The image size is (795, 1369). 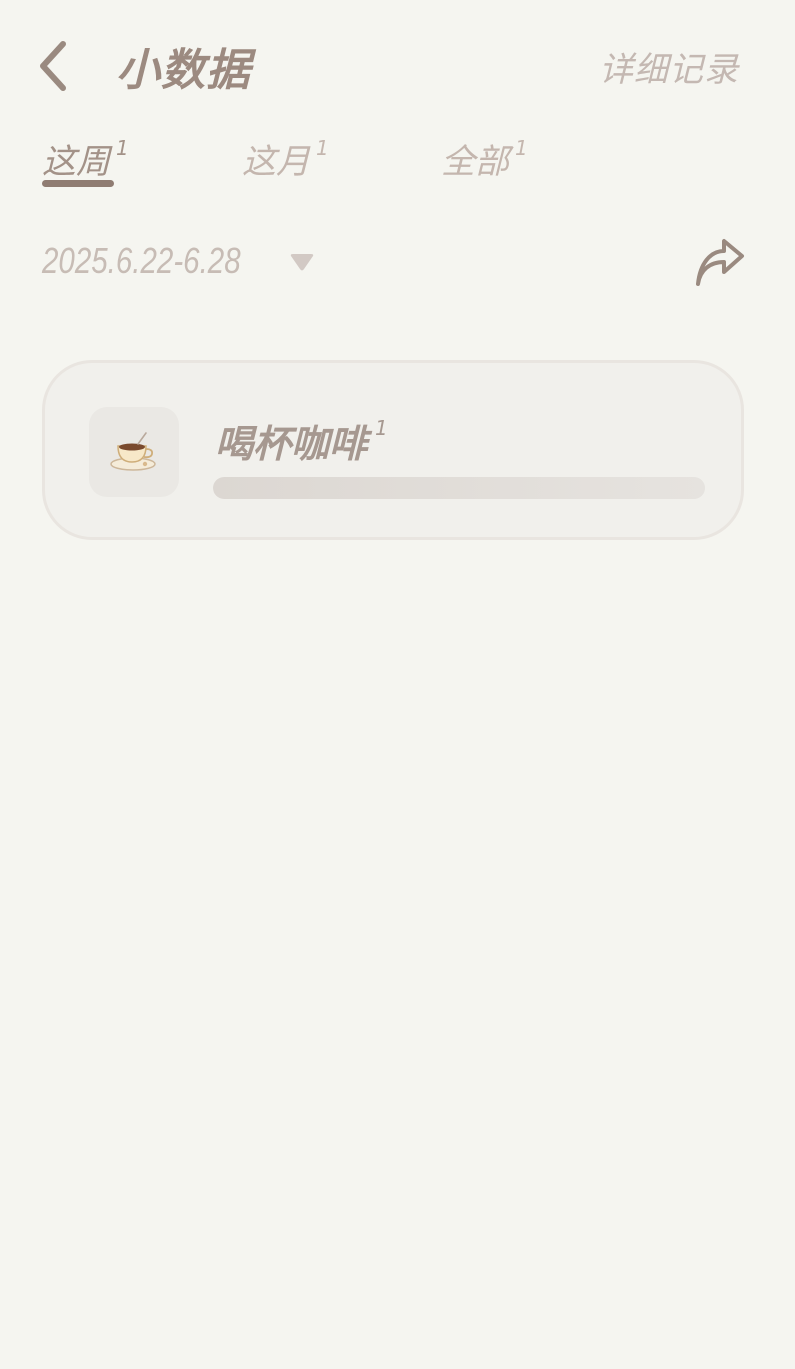 I want to click on habit-progress-fill, so click(x=459, y=488).